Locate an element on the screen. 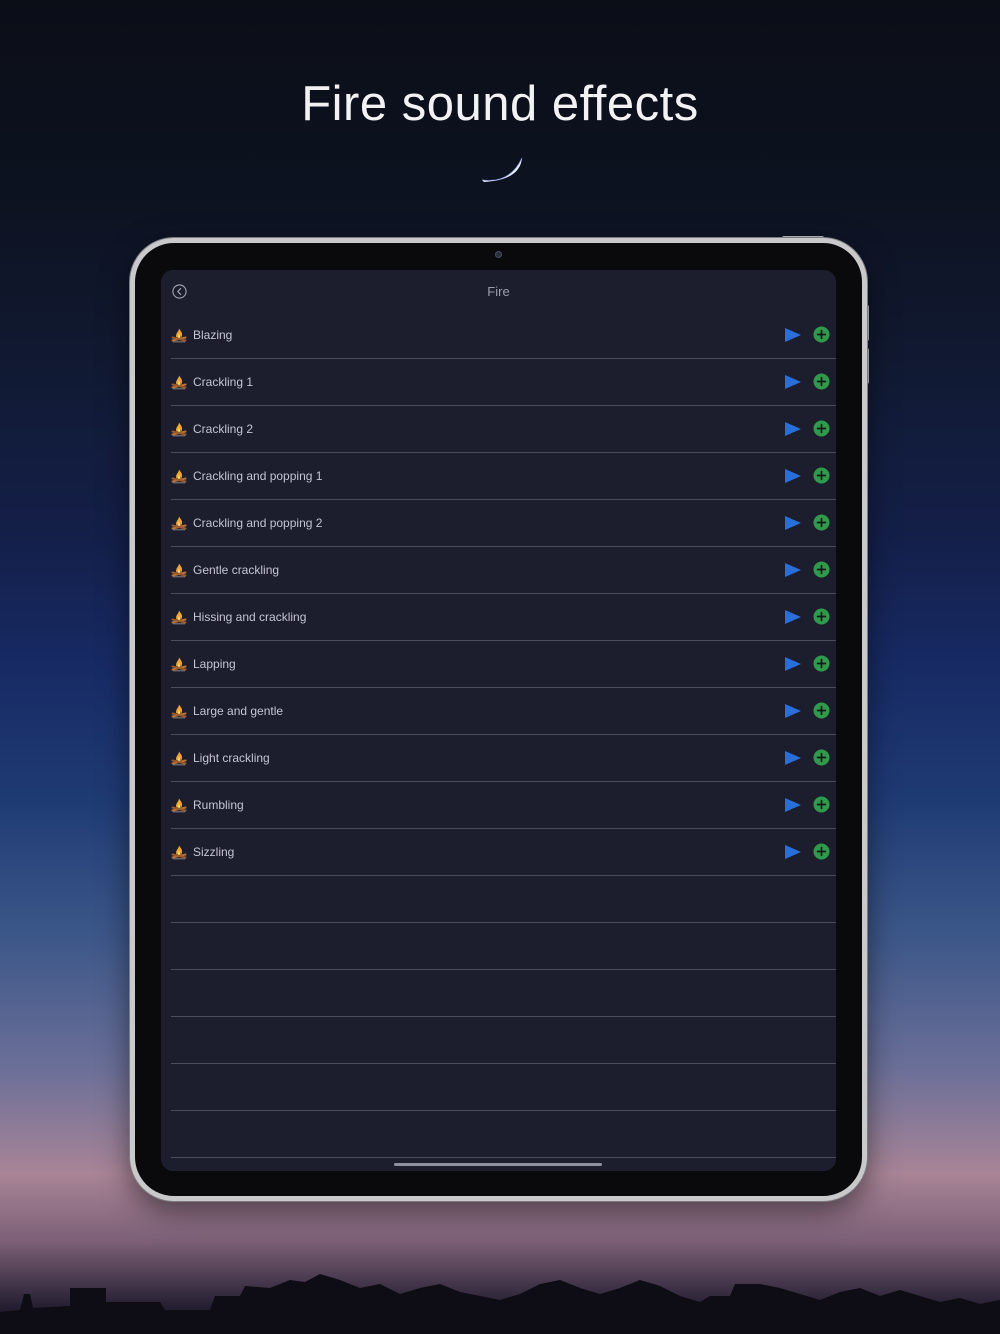 The height and width of the screenshot is (1334, 1000). sound-row: Lapping is located at coordinates (503, 664).